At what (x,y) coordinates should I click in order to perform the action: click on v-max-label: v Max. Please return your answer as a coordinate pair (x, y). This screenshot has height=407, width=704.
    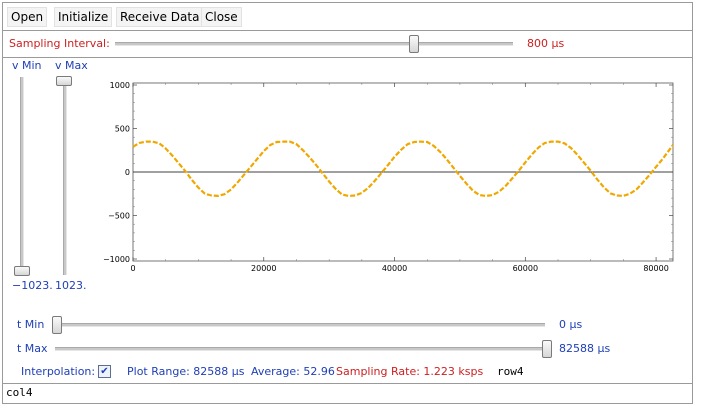
    Looking at the image, I should click on (71, 65).